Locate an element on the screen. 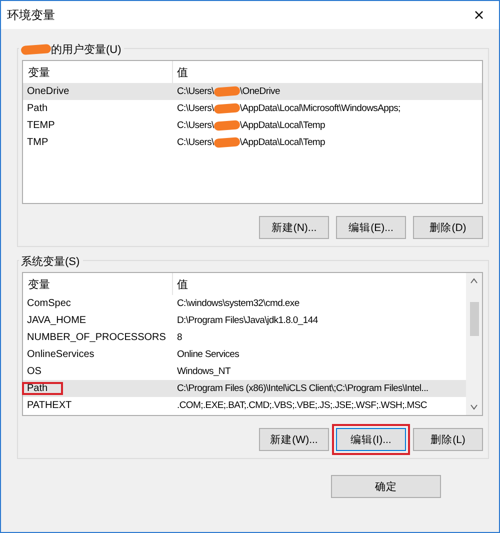 The image size is (500, 533). variable-row: OnlineServices Online Services is located at coordinates (244, 354).